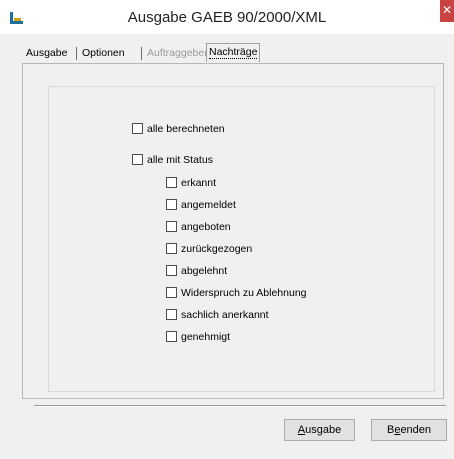  I want to click on checkbox-label: sachlich anerkannt, so click(225, 314).